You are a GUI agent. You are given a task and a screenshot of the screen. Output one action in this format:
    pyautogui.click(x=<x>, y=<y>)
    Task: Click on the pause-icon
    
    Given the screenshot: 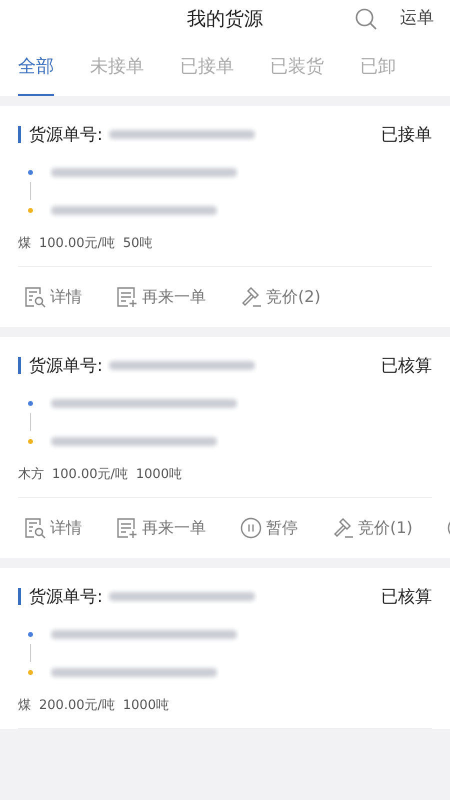 What is the action you would take?
    pyautogui.click(x=251, y=528)
    